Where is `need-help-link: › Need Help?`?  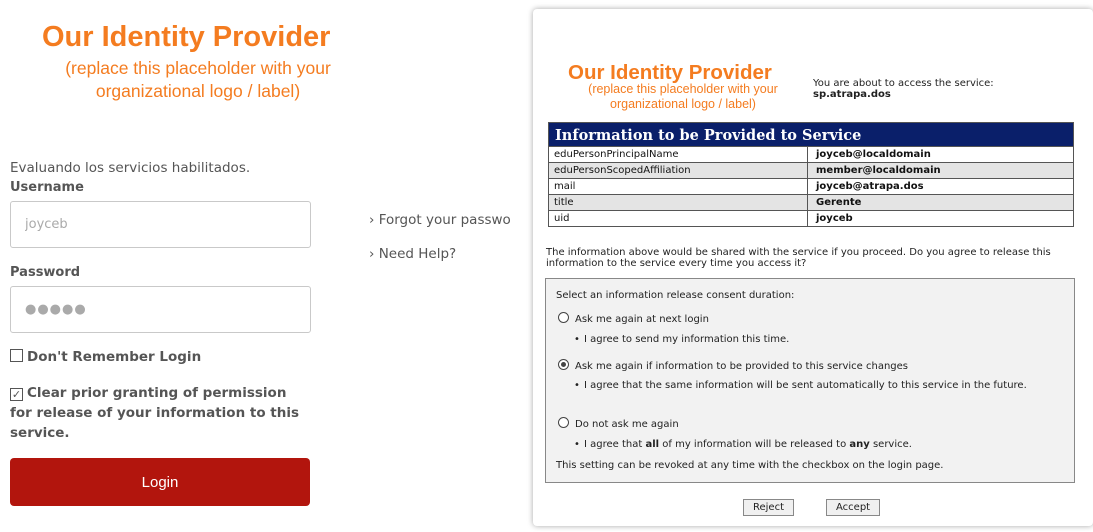
need-help-link: › Need Help? is located at coordinates (412, 254).